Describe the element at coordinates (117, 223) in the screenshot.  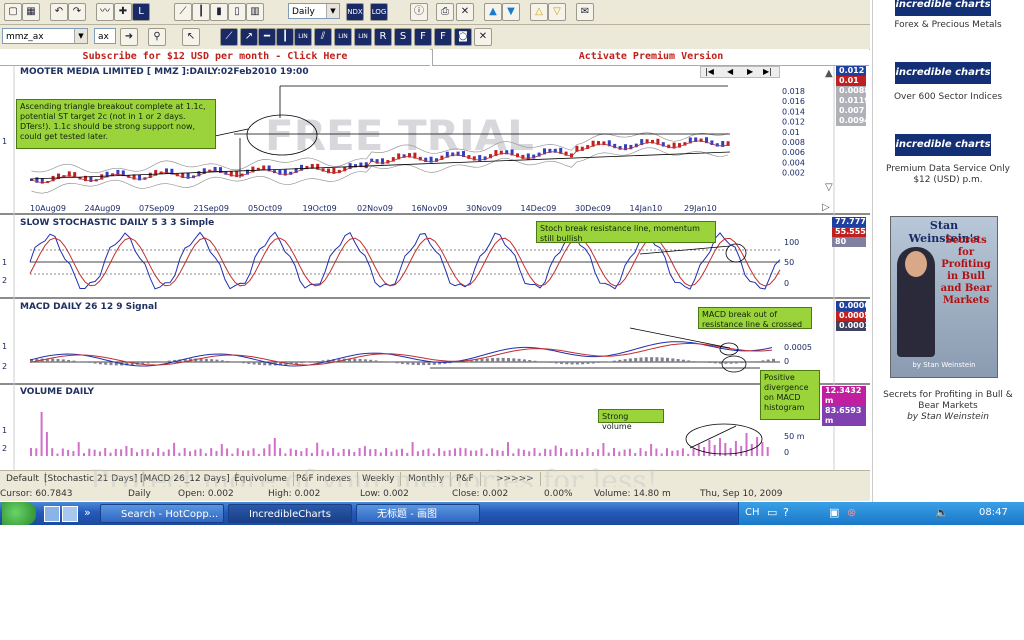
I see `stoch-panel-title: SLOW STOCHASTIC DAILY 5 3 3 Simple` at that location.